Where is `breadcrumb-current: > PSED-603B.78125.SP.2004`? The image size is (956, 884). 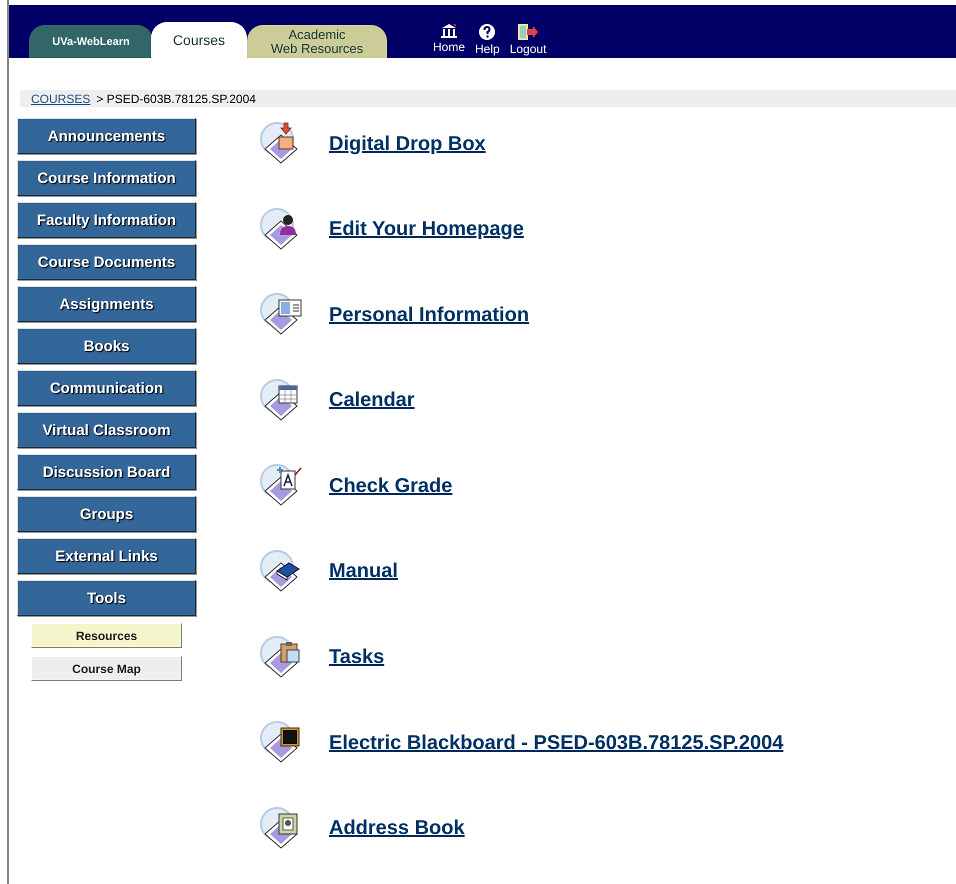 breadcrumb-current: > PSED-603B.78125.SP.2004 is located at coordinates (176, 99).